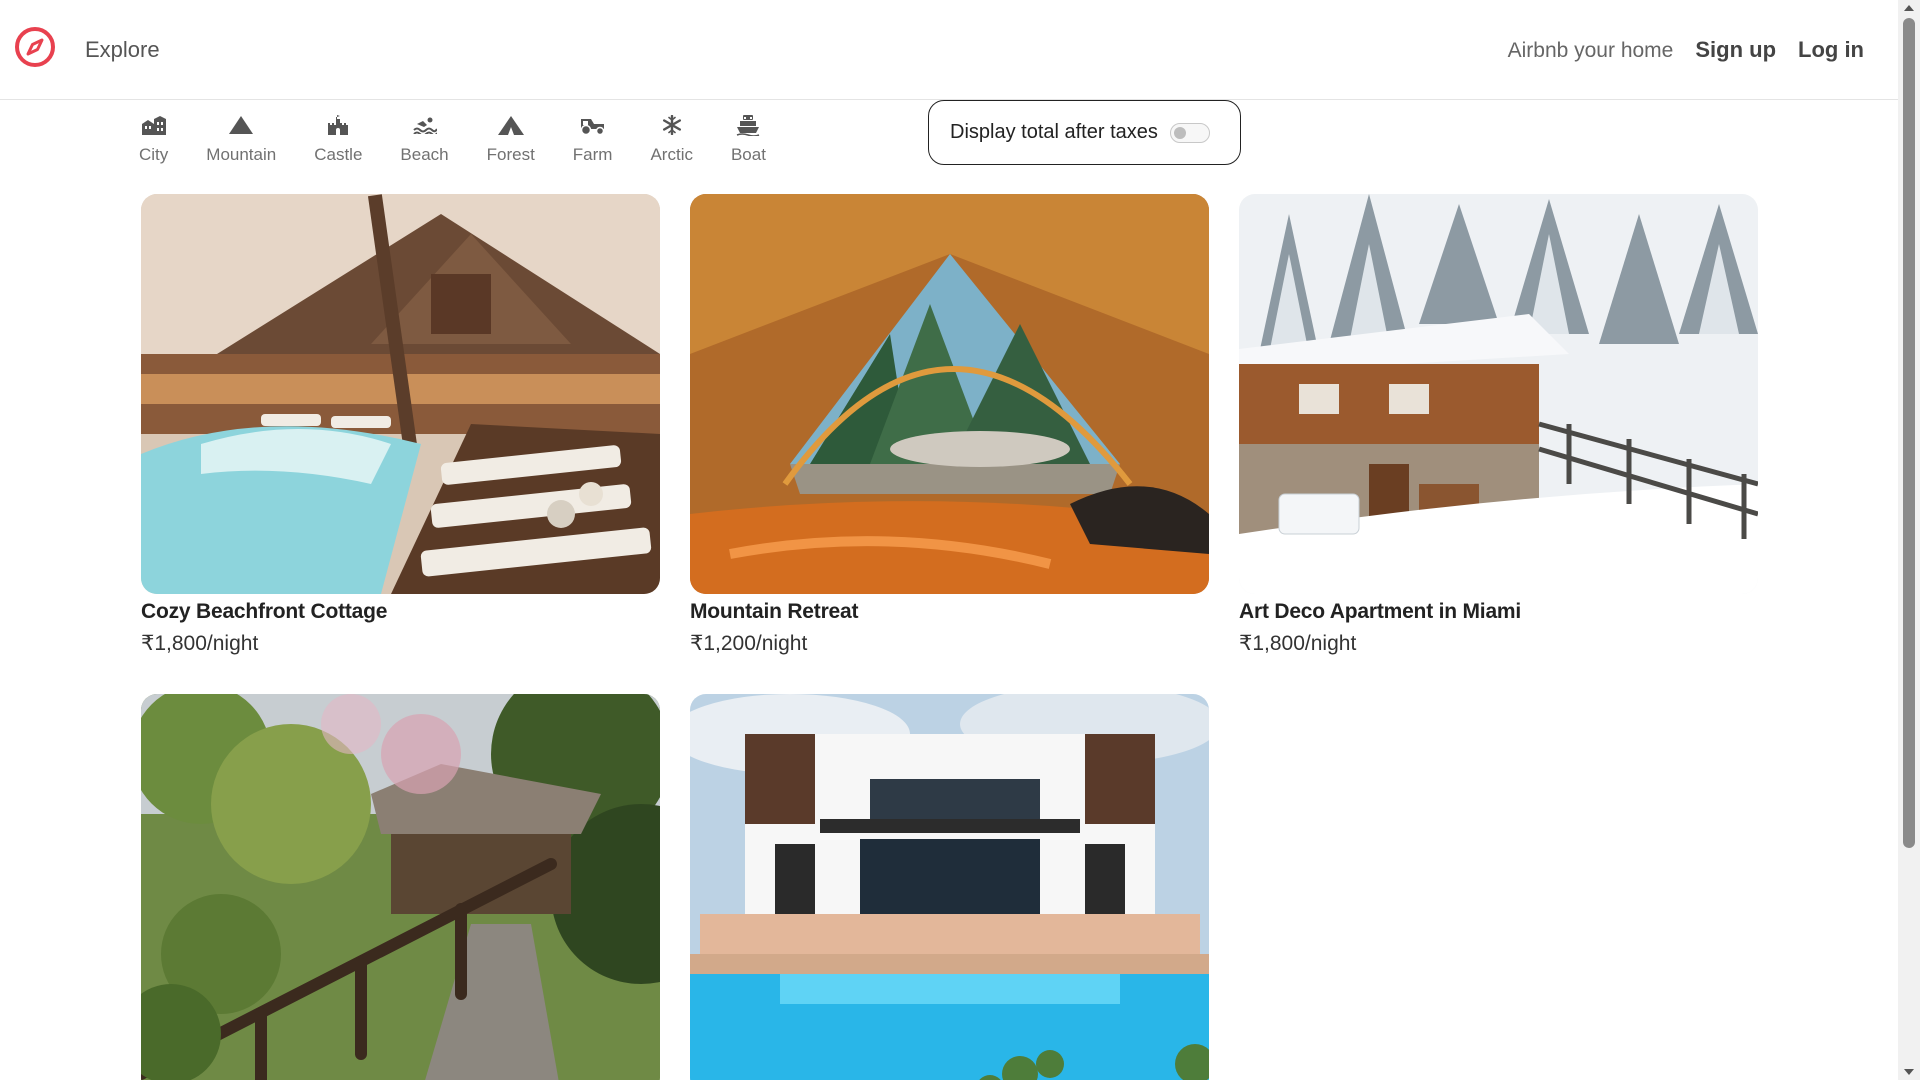 The width and height of the screenshot is (1920, 1080). Describe the element at coordinates (241, 154) in the screenshot. I see `filter-label: Mountain` at that location.